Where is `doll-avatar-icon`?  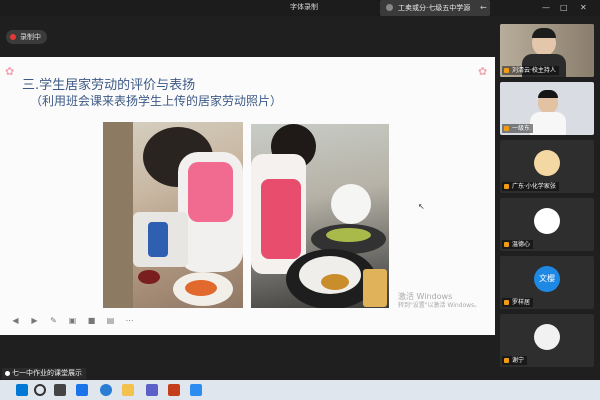
doll-avatar-icon is located at coordinates (547, 337).